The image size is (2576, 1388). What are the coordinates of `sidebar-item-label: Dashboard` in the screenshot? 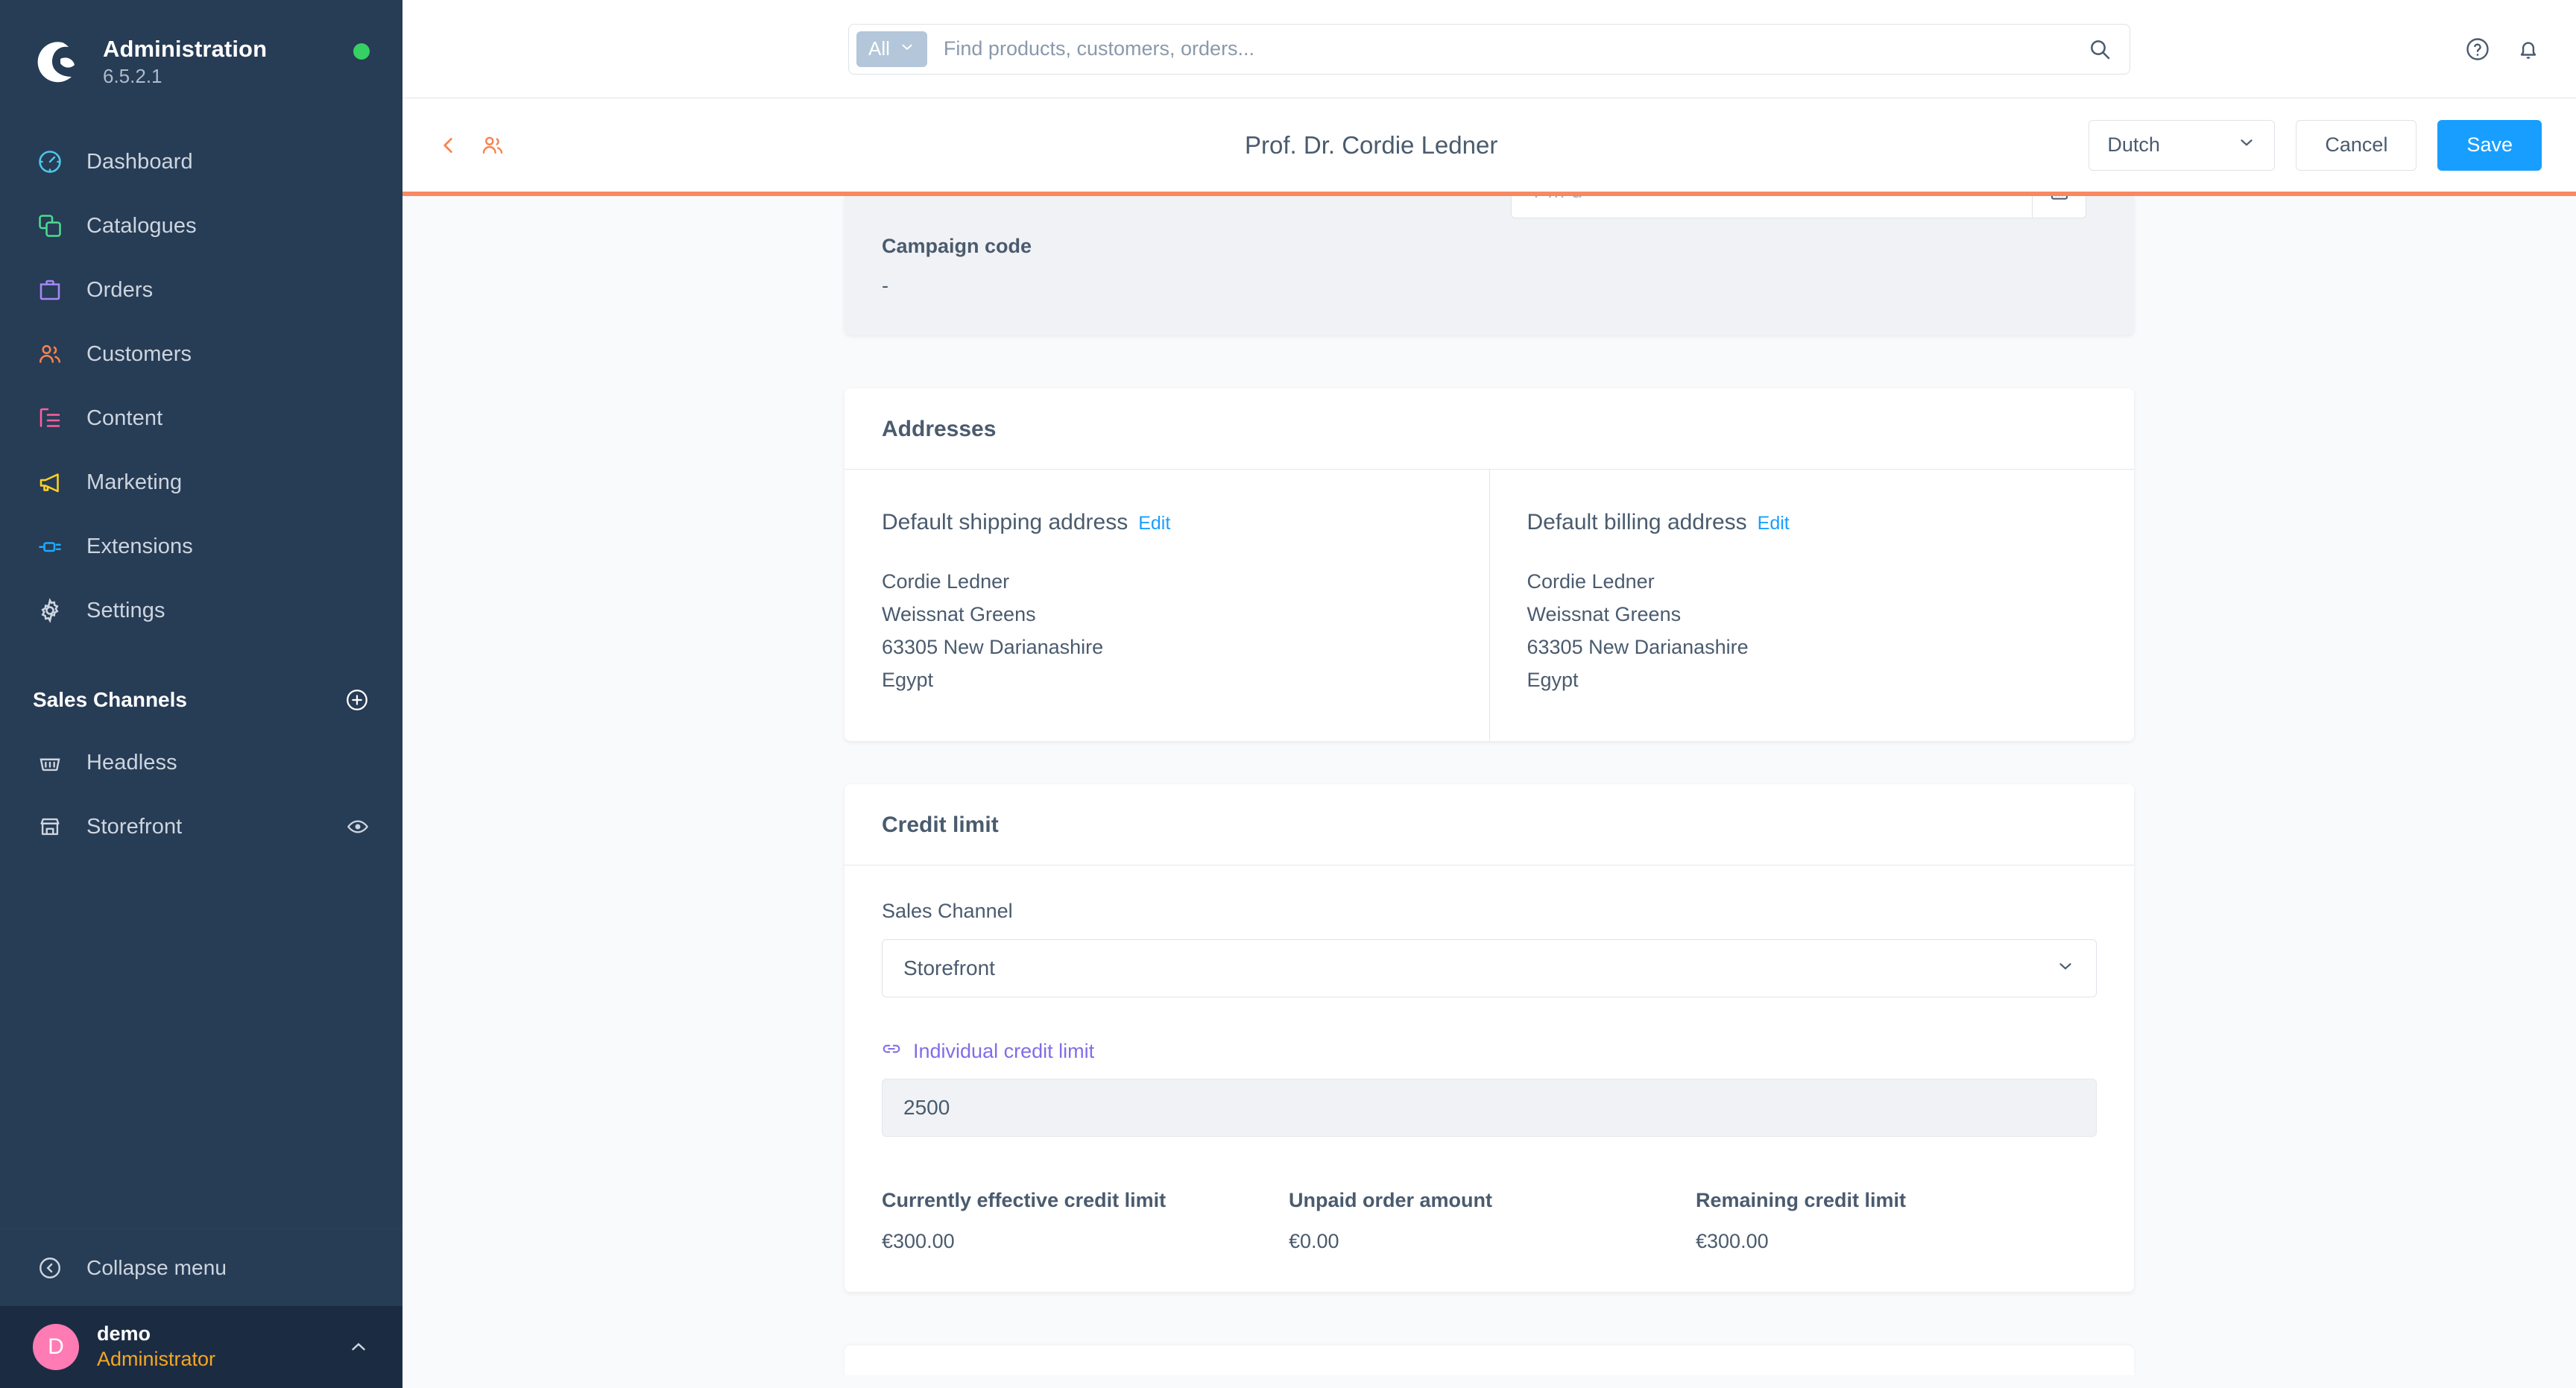 It's located at (139, 161).